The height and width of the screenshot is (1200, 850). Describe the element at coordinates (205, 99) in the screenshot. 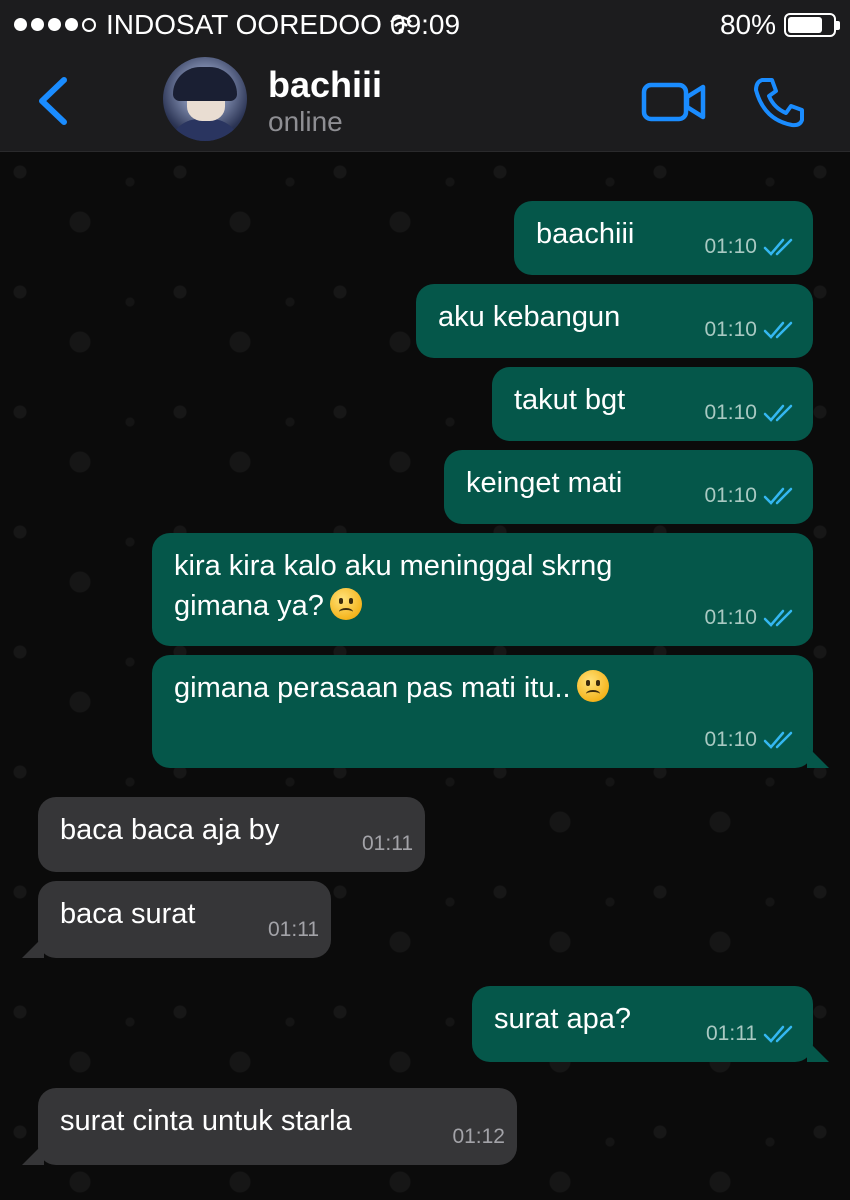

I see `avatar` at that location.